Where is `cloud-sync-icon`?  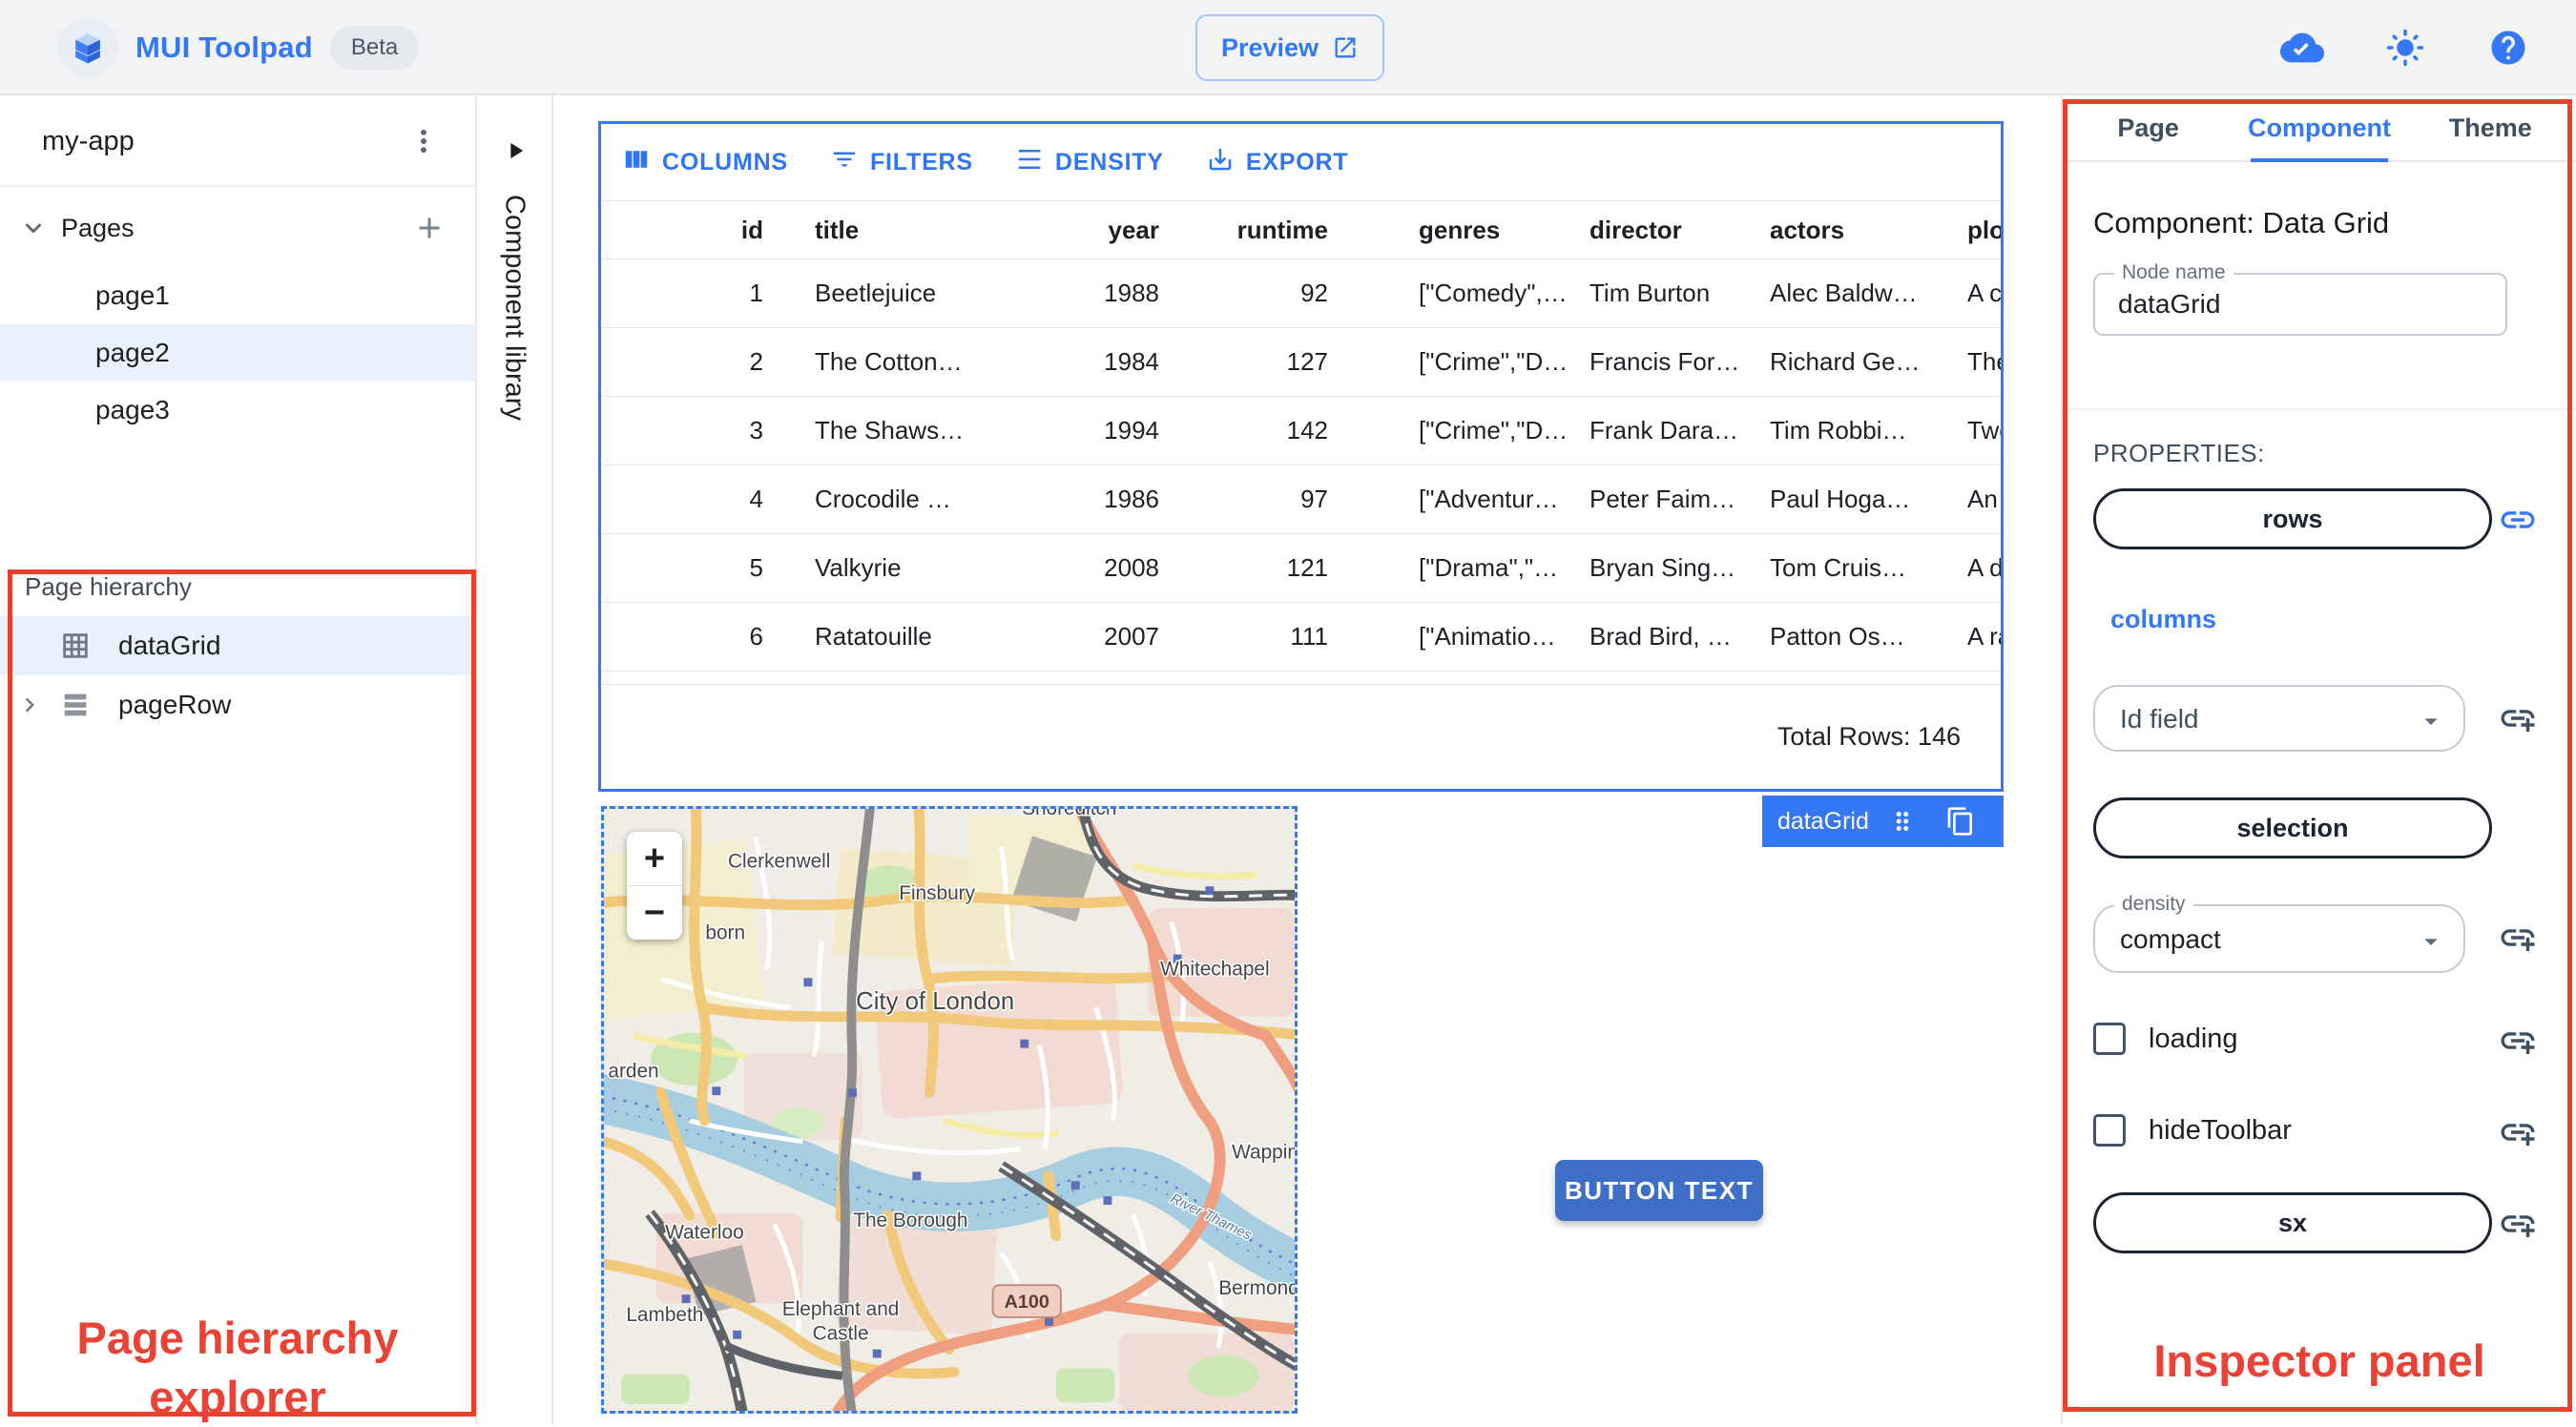
cloud-sync-icon is located at coordinates (2302, 48).